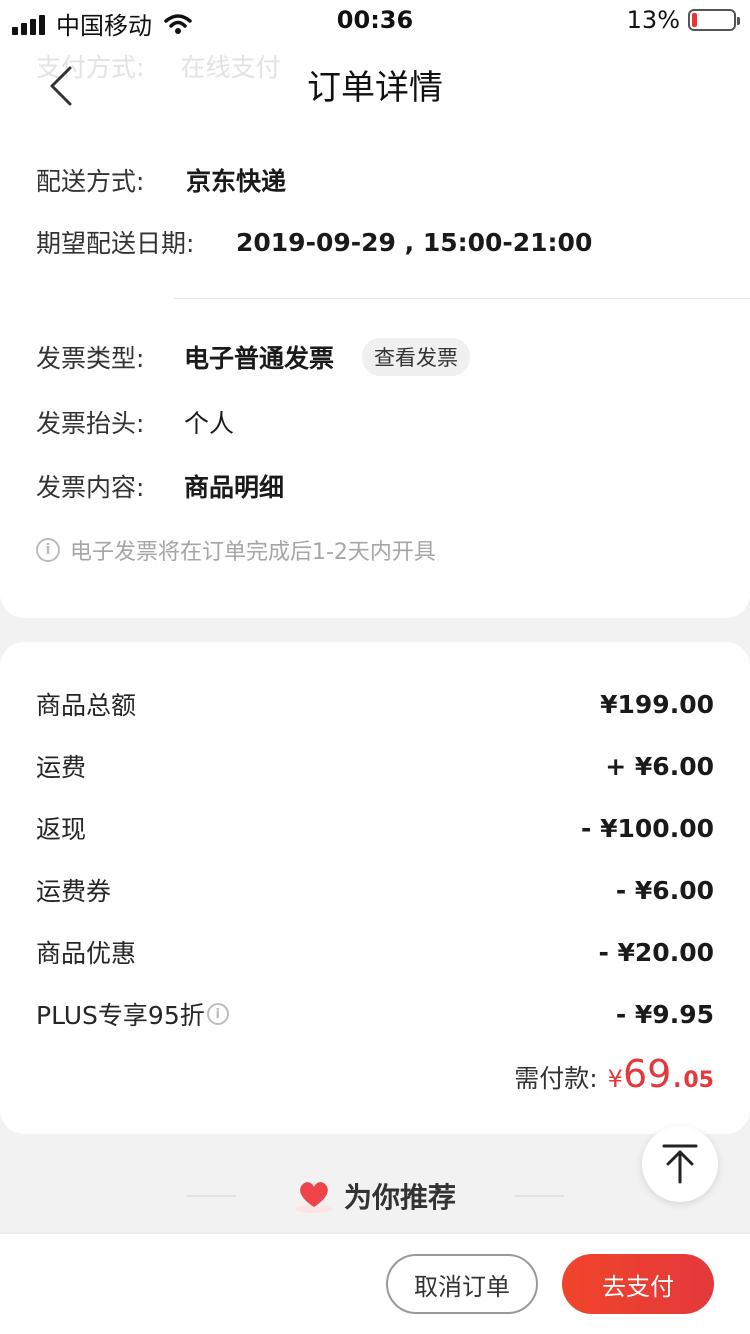  I want to click on battery-level, so click(694, 20).